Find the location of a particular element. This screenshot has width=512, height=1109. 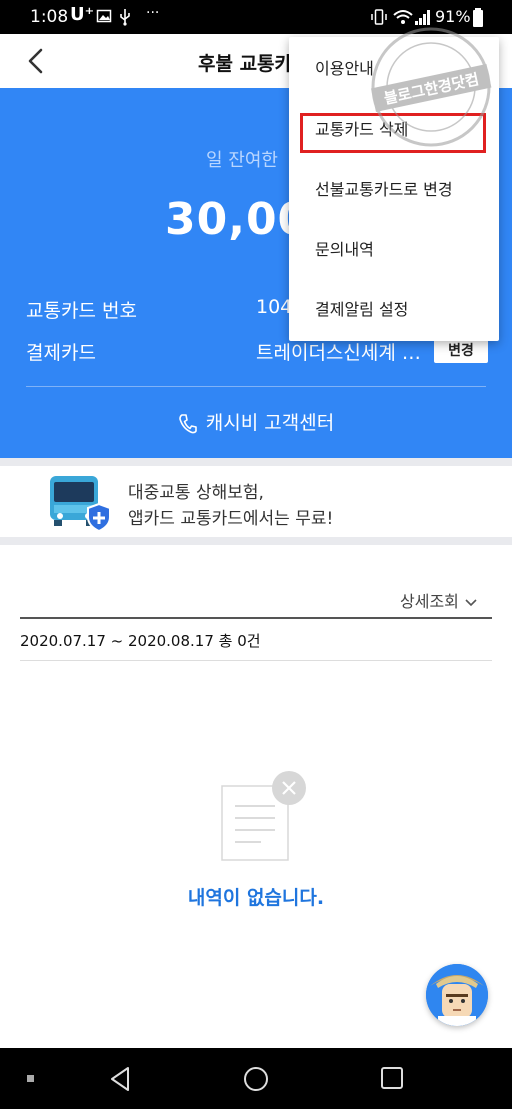

highlight-box is located at coordinates (393, 133).